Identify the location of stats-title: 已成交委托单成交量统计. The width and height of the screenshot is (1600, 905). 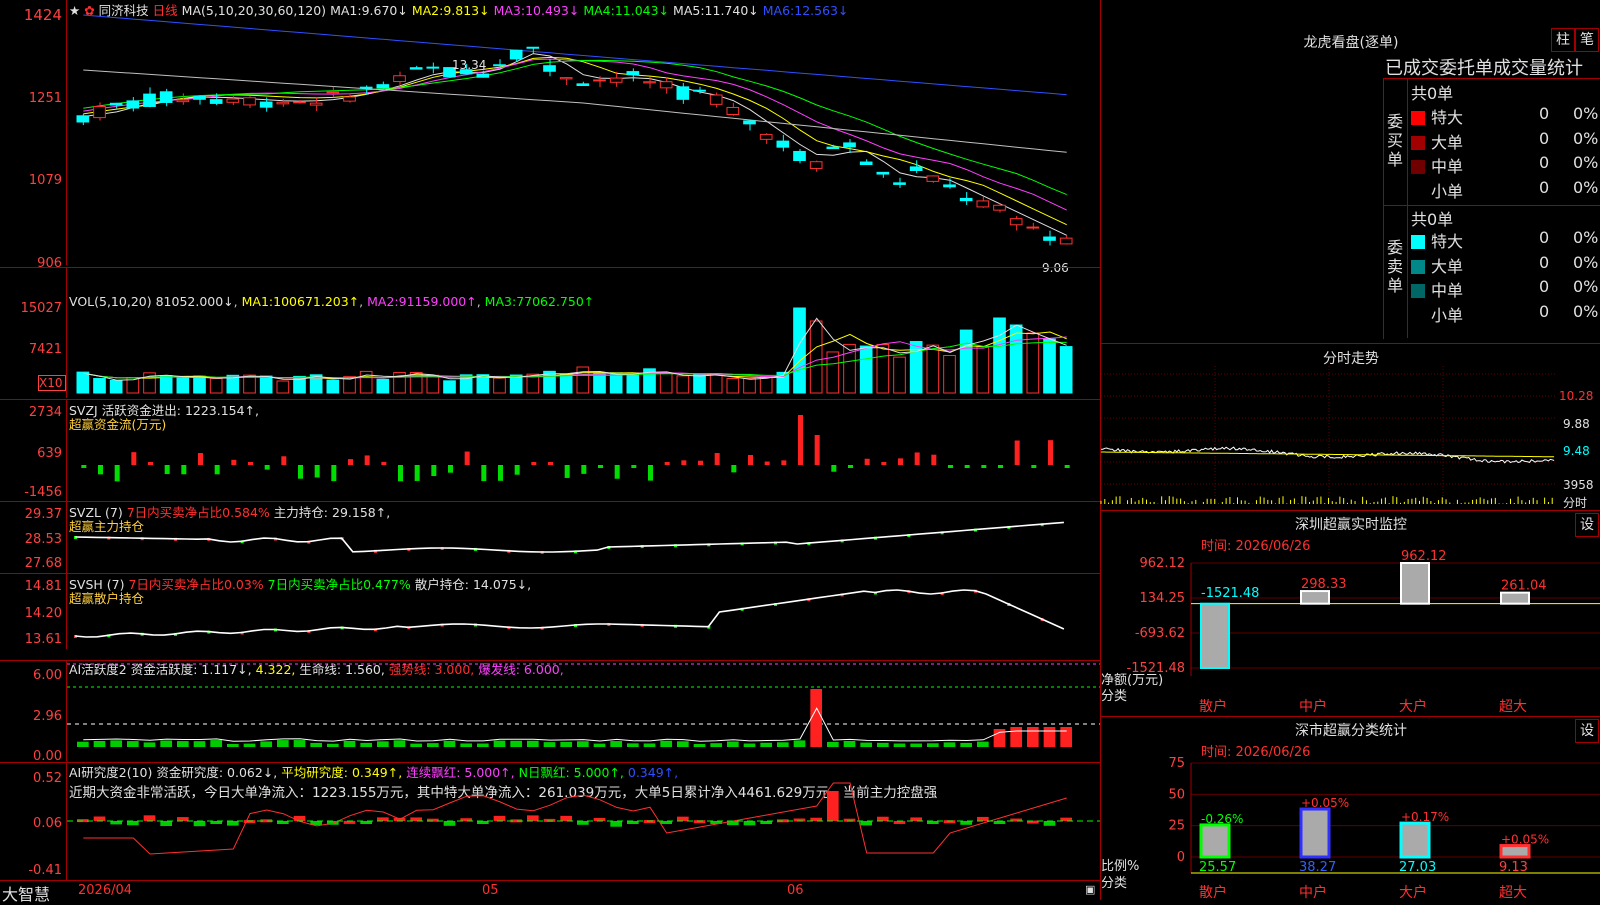
(1484, 68).